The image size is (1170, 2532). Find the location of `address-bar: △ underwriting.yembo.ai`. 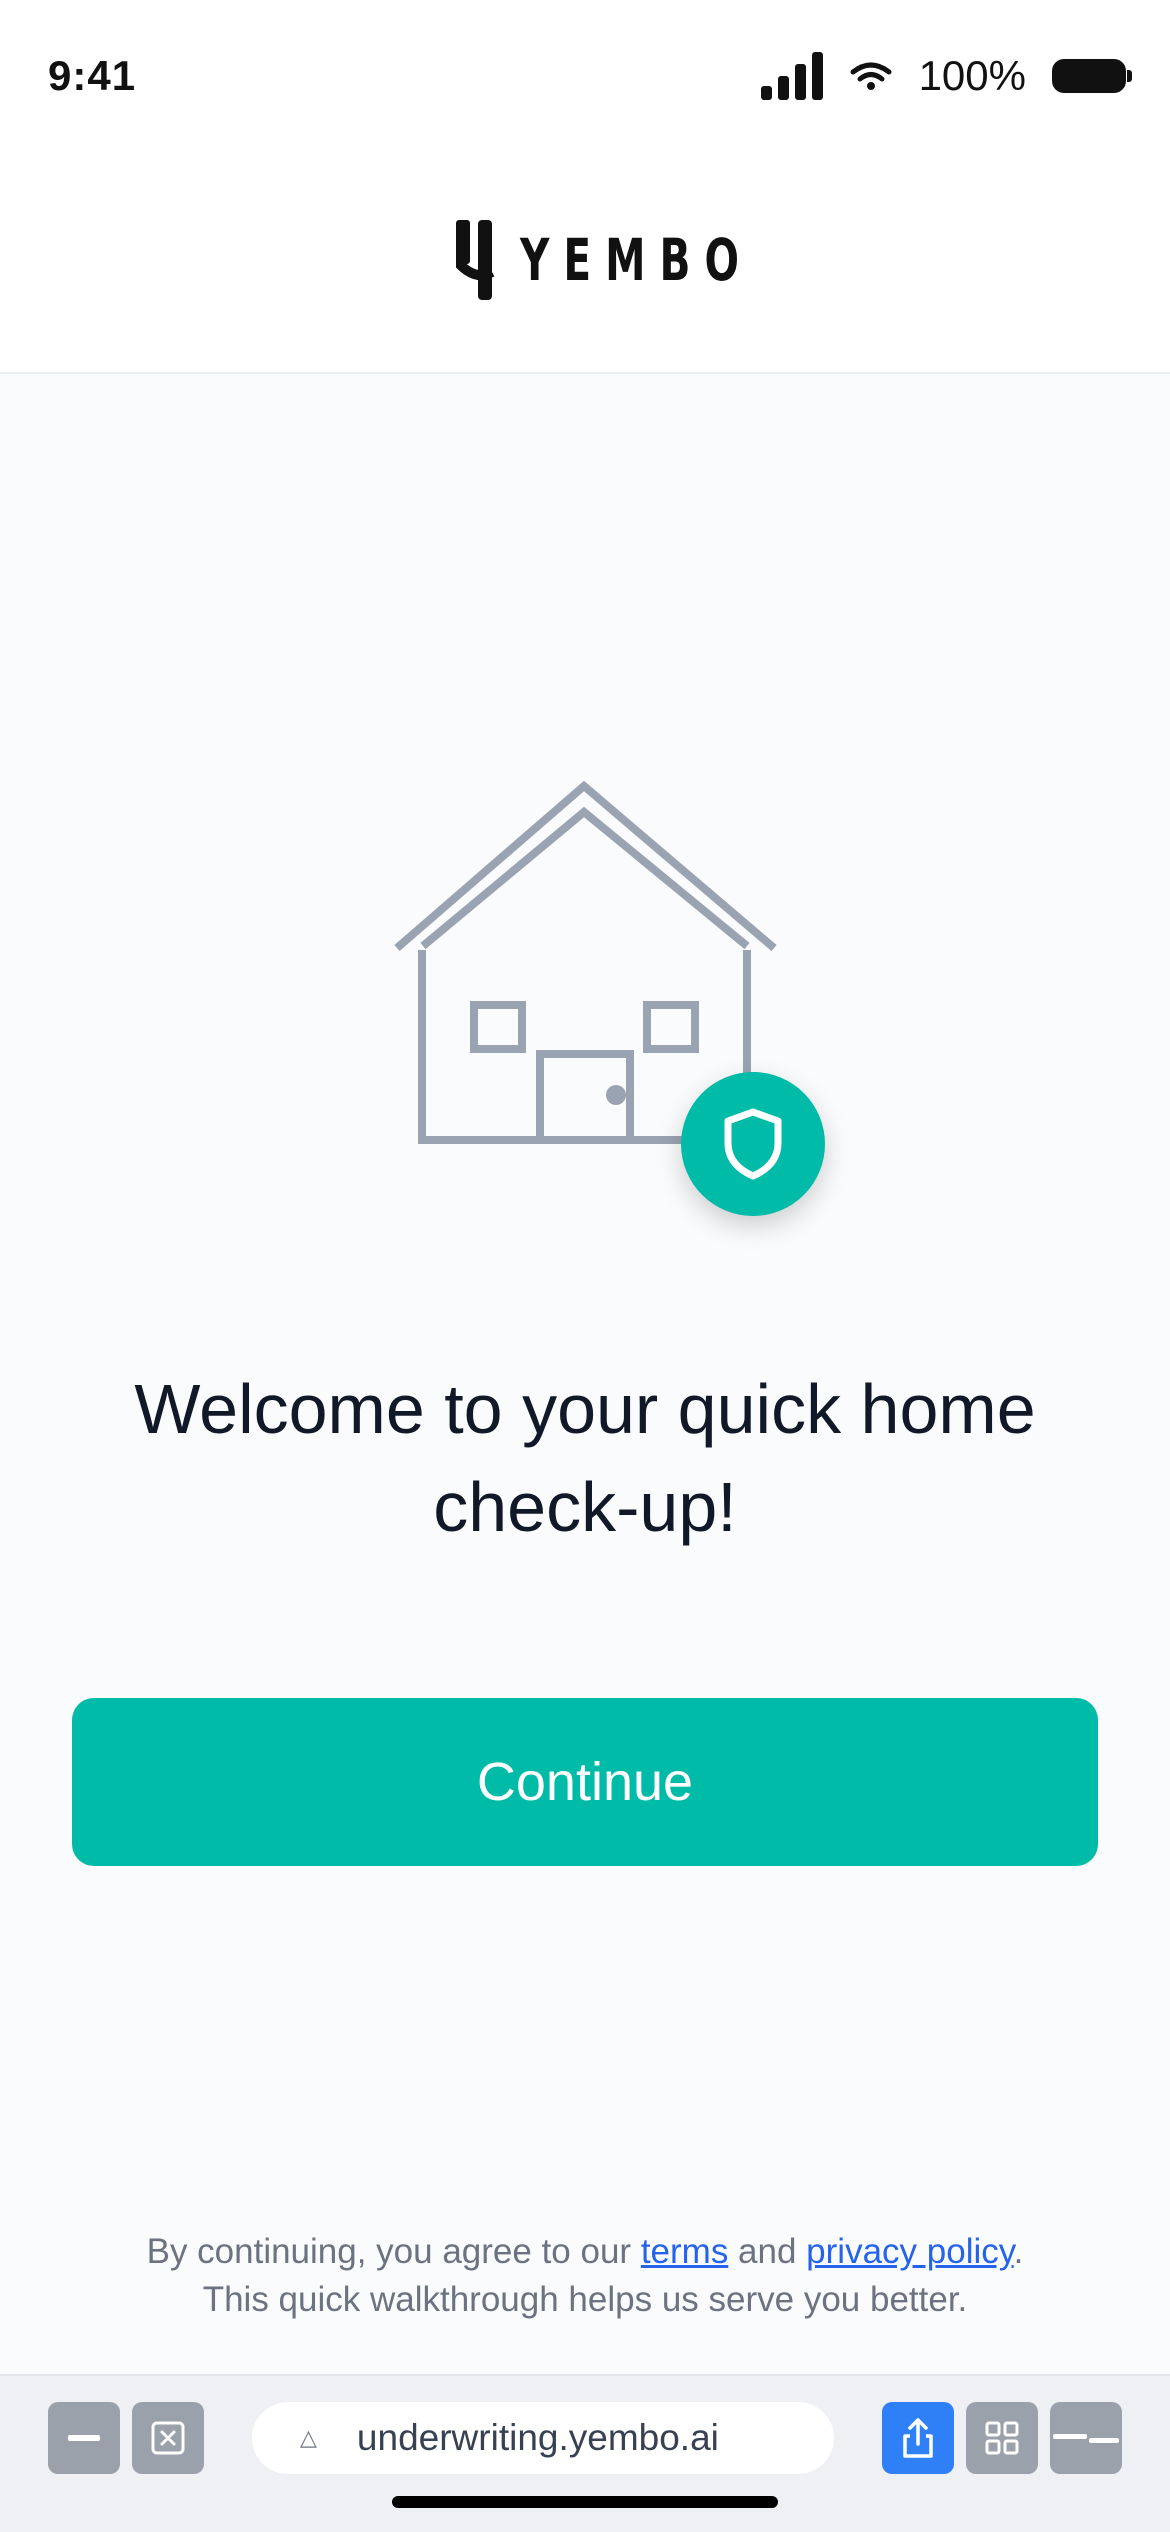

address-bar: △ underwriting.yembo.ai is located at coordinates (543, 2438).